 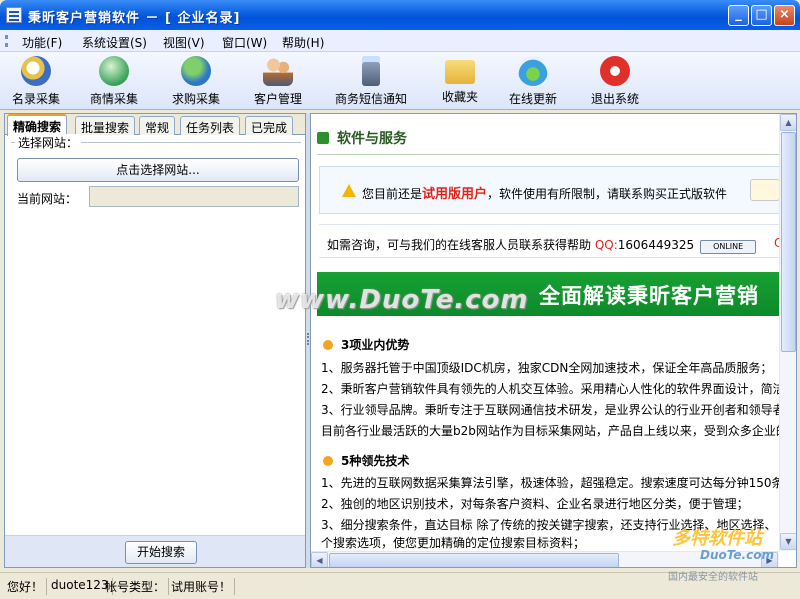 What do you see at coordinates (6, 41) in the screenshot?
I see `menu-grip-icon` at bounding box center [6, 41].